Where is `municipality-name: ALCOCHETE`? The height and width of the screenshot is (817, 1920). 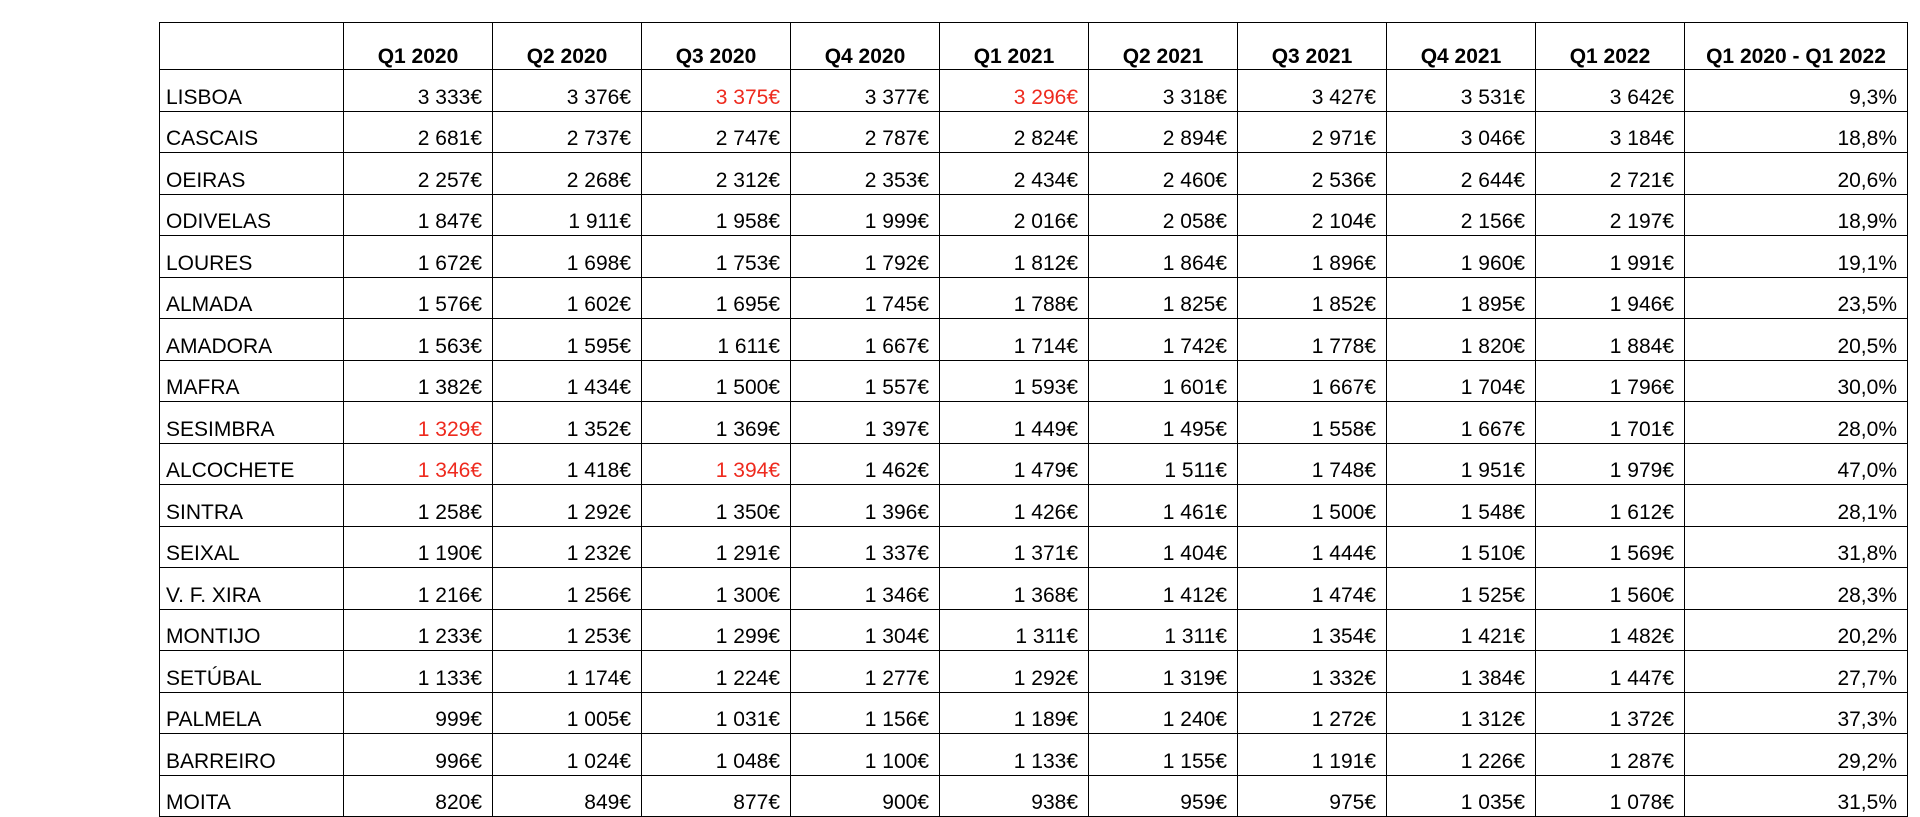 municipality-name: ALCOCHETE is located at coordinates (251, 463).